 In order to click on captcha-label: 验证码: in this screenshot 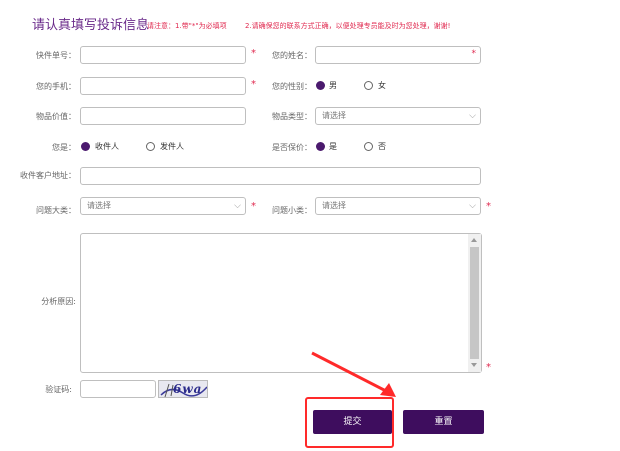, I will do `click(58, 389)`.